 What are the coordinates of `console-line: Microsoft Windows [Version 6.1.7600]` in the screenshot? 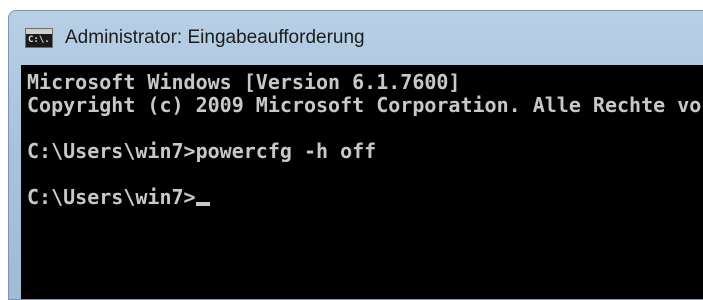 It's located at (244, 82).